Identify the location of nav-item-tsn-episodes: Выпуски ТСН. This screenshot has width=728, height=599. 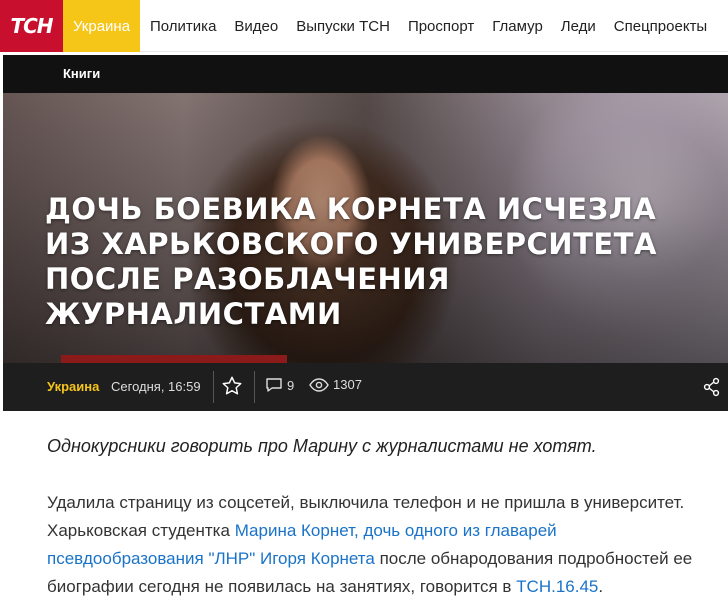
(343, 26).